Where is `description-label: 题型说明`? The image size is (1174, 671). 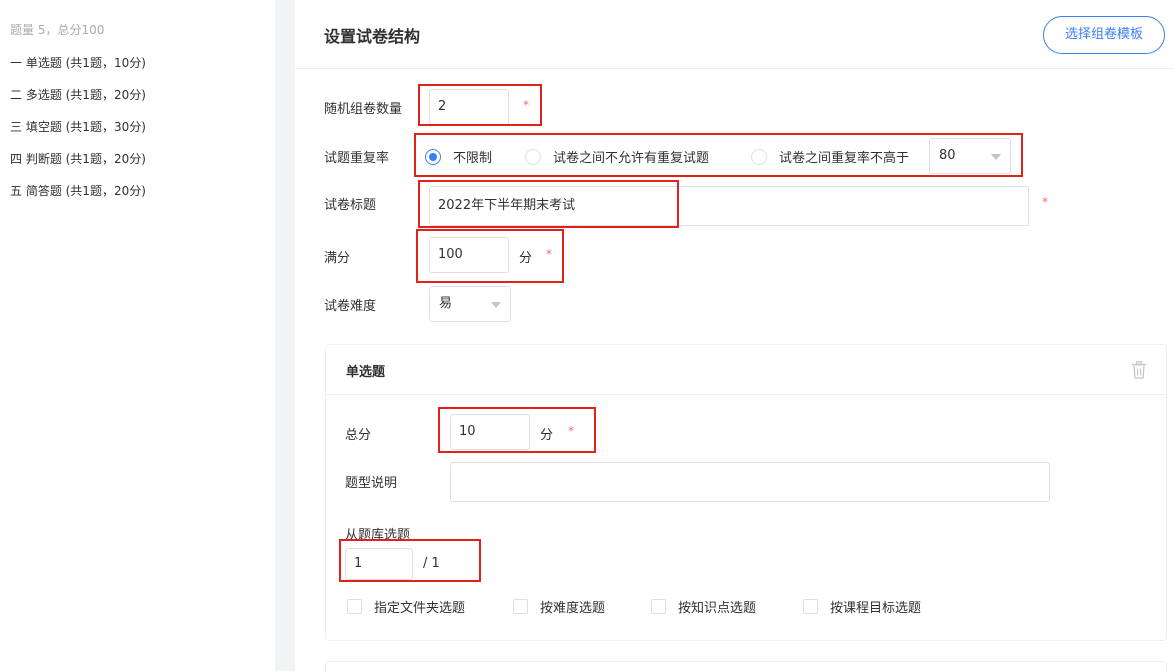
description-label: 题型说明 is located at coordinates (371, 483).